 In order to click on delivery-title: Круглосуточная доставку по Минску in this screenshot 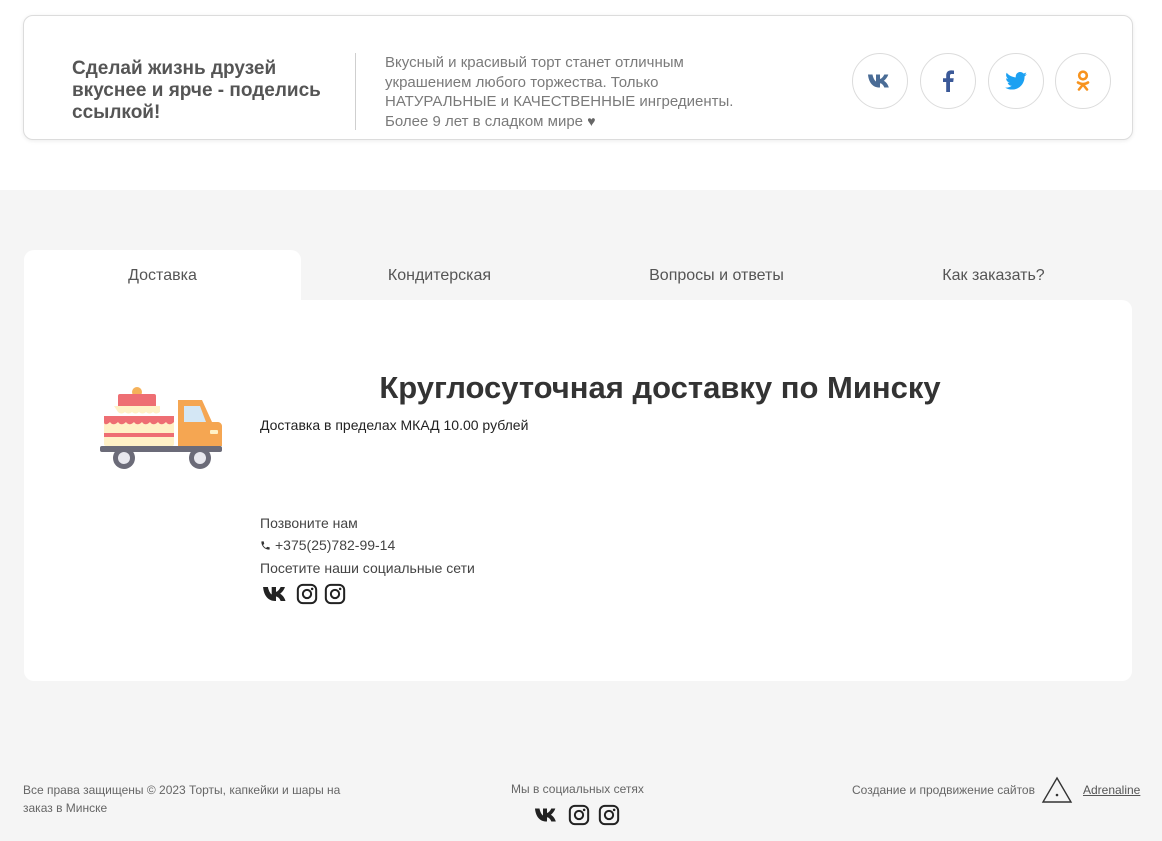, I will do `click(660, 387)`.